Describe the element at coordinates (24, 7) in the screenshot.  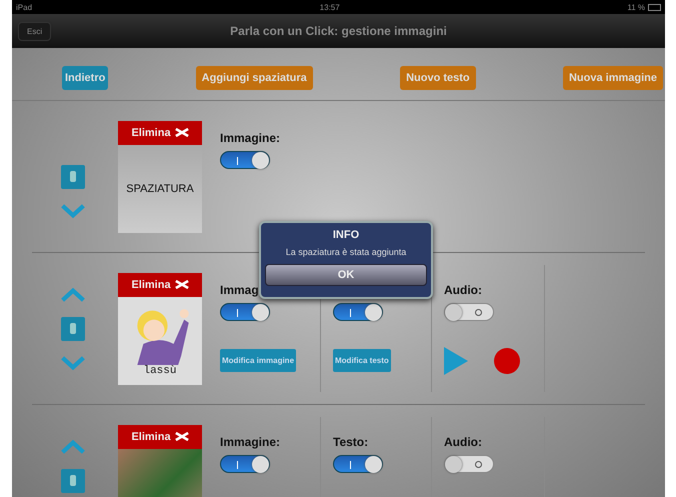
I see `device-name: iPad` at that location.